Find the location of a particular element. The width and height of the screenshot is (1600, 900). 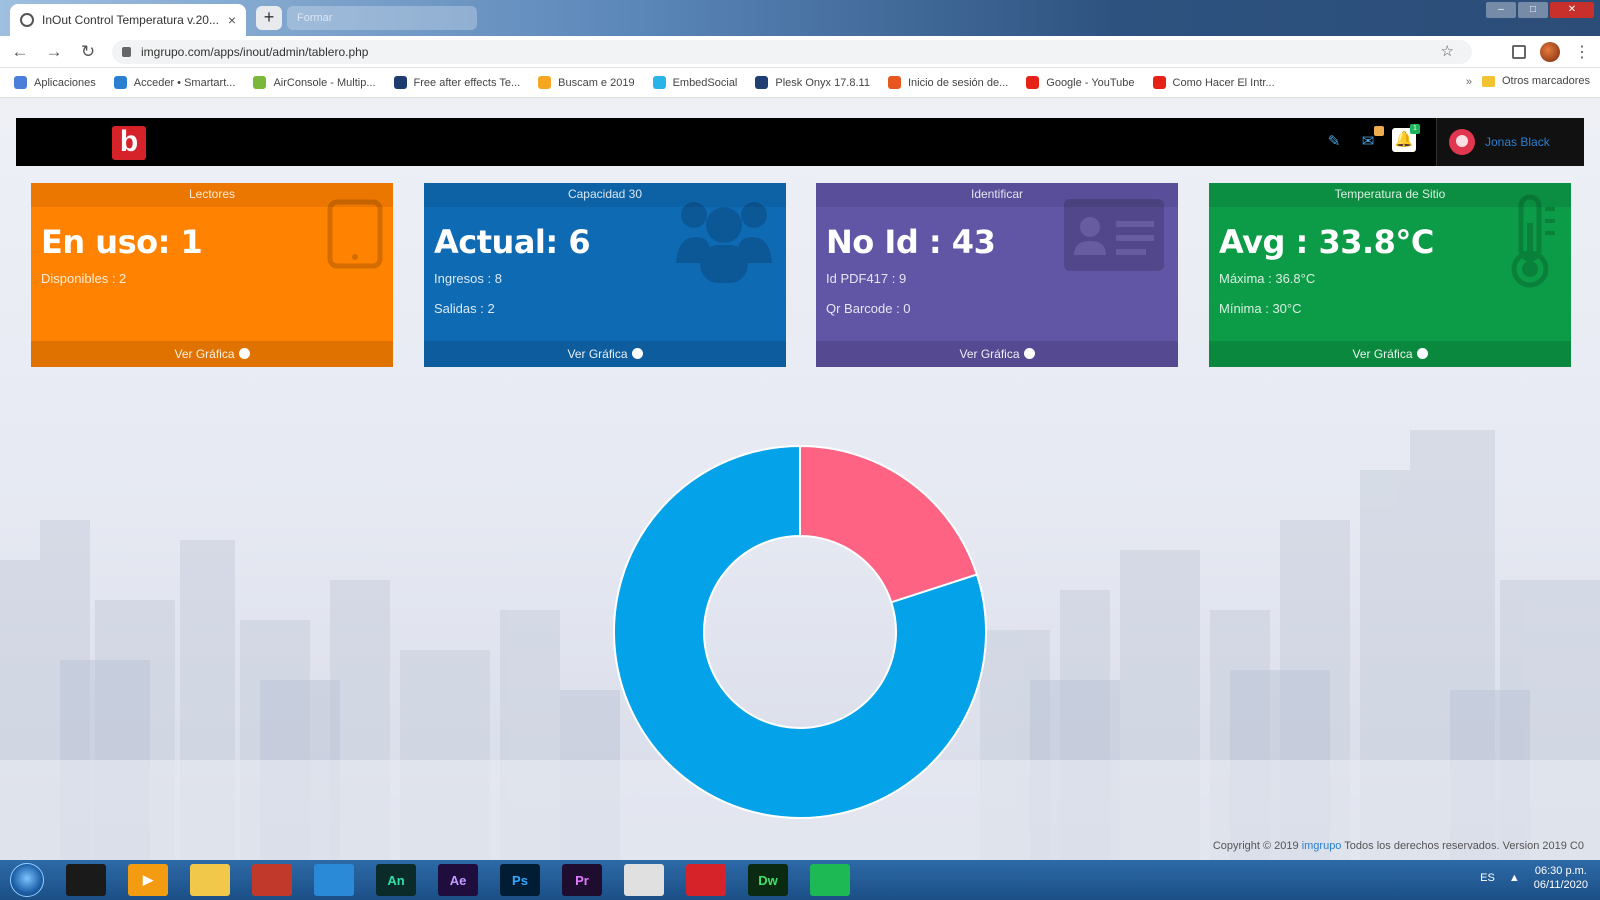

spotify-icon is located at coordinates (830, 880).